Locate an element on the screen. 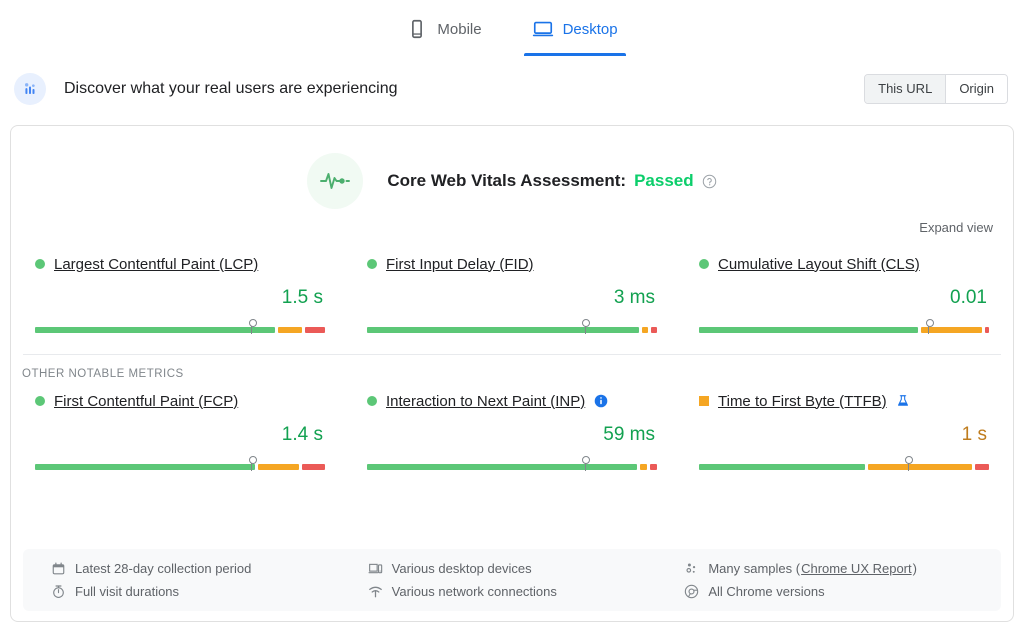  samples-icon is located at coordinates (691, 568).